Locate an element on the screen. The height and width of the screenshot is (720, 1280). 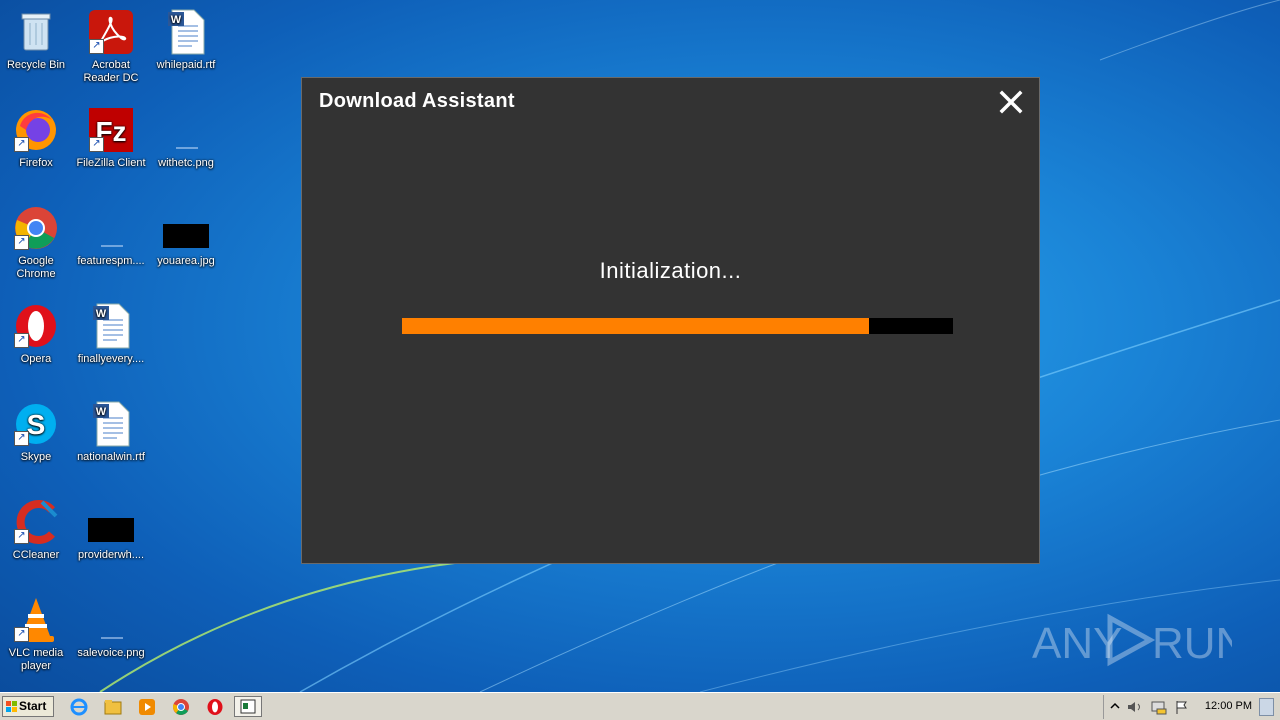
desktop-icon-vlc: ↗ VLC media player is located at coordinates (36, 634).